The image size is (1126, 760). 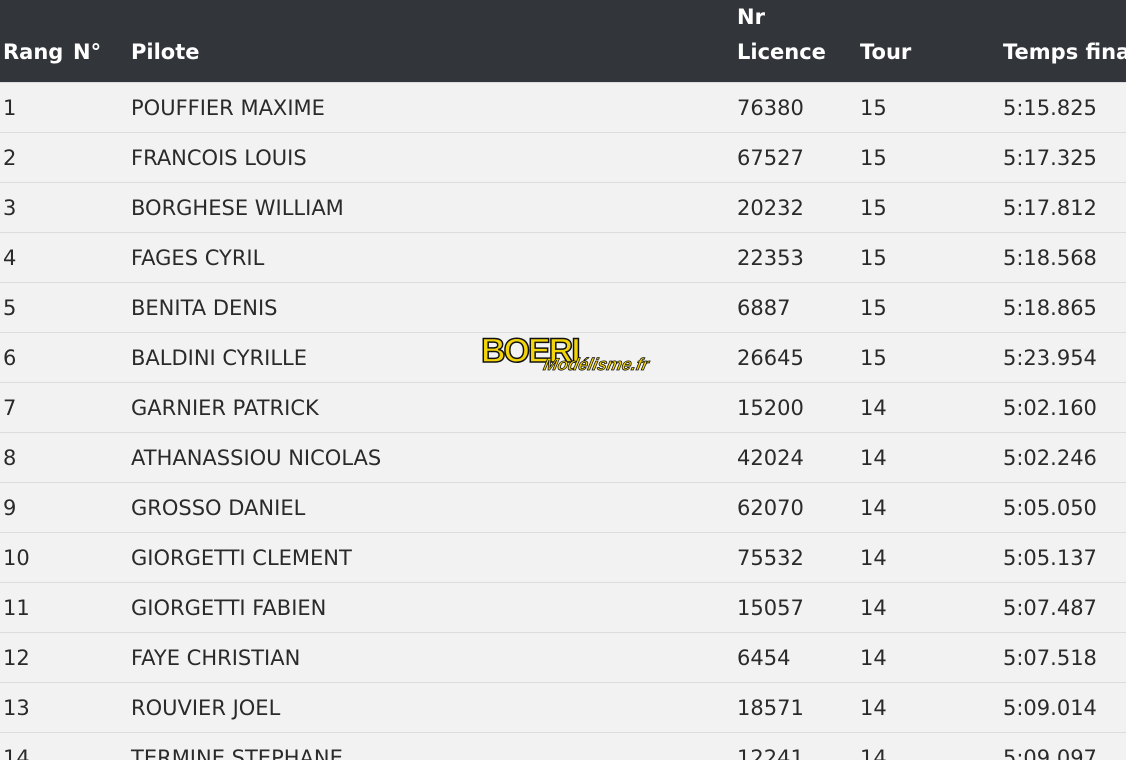 I want to click on table-row: 8 ATHANASSIOU NICOLAS 42024 14 5:02.246, so click(x=563, y=457).